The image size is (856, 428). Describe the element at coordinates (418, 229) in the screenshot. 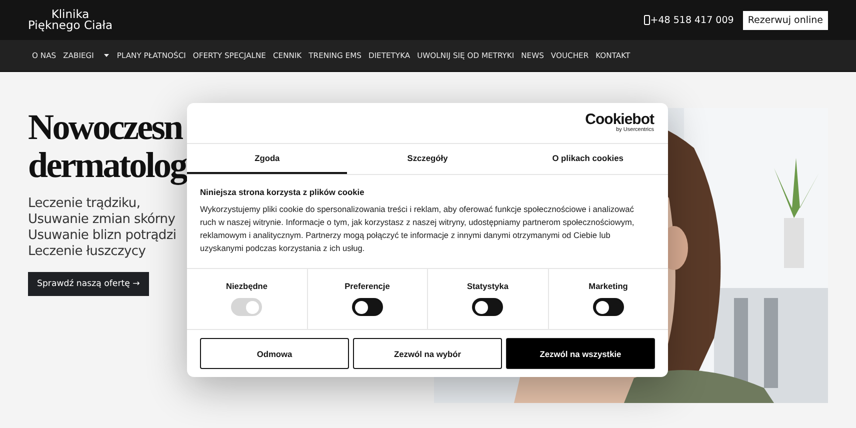

I see `dialog-text: Wykorzystujemy pliki cookie do spersonalizowania treści i reklam, aby oferować funkcje społecznościowe i analizować ruch w naszej witrynie. Informacje o tym, jak korzystasz z naszej witryny, udostępniamy partnerom społecznościowym, reklamowym i analitycznym. Partnerzy mogą połączyć te informacje z innymi danymi otrzymanymi od Ciebie lub uzyskanymi podczas korzystania z ich usług.` at that location.